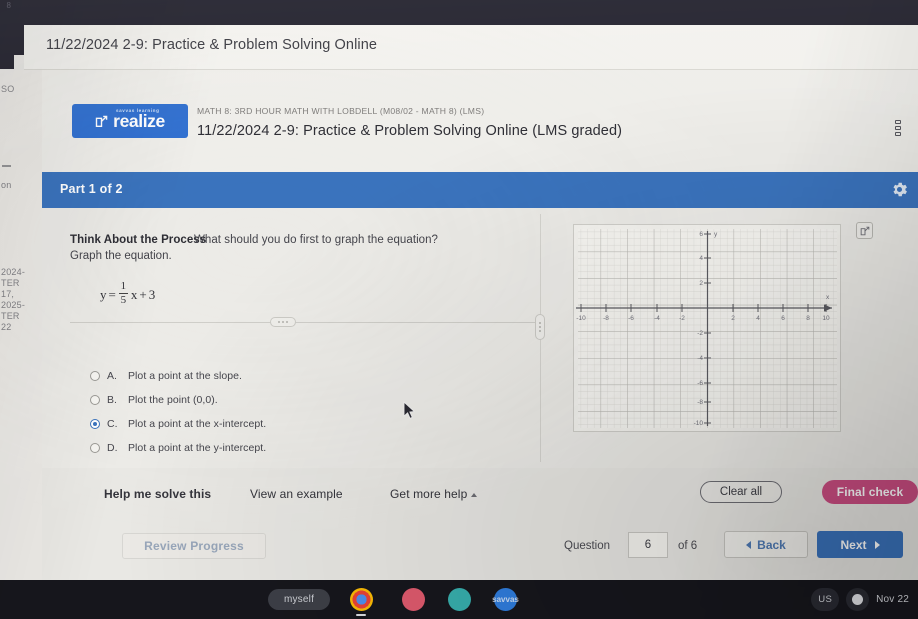  What do you see at coordinates (8, 89) in the screenshot?
I see `sidebar-fragment: SO` at bounding box center [8, 89].